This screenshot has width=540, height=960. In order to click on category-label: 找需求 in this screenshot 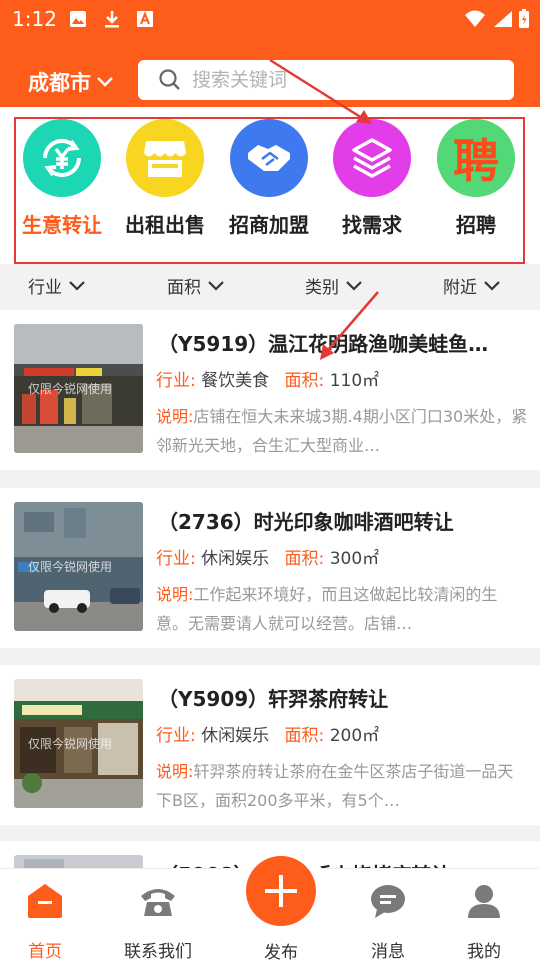, I will do `click(372, 225)`.